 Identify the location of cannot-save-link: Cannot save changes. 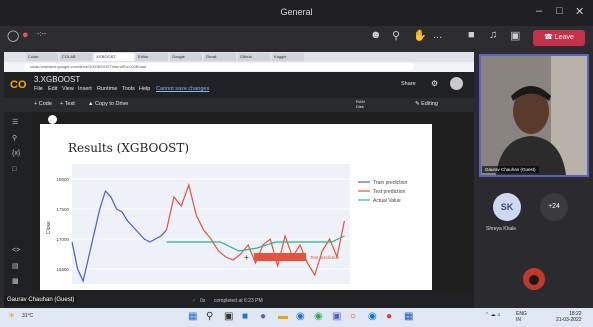
(182, 89).